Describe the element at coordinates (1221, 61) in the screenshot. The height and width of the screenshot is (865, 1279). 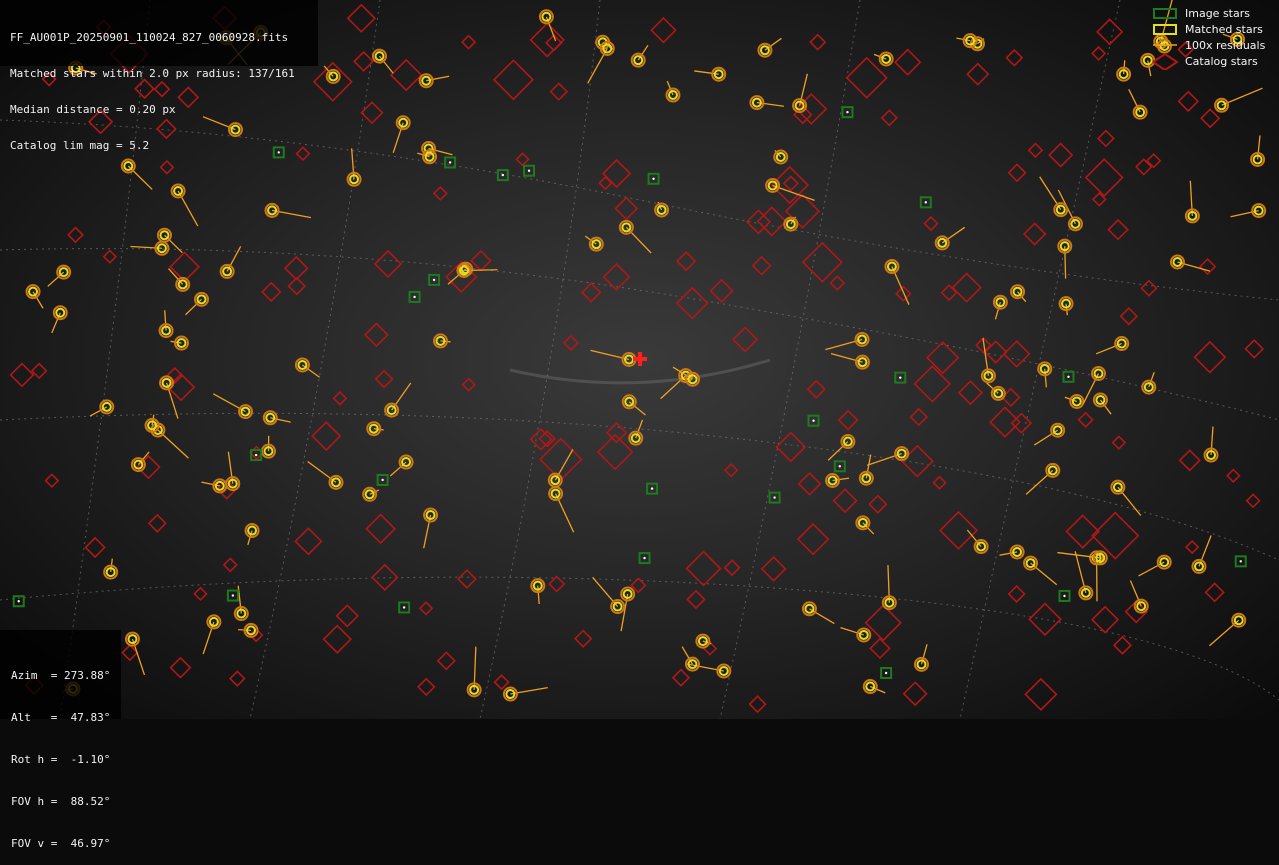
I see `legend-catalog-stars-label: Catalog stars` at that location.